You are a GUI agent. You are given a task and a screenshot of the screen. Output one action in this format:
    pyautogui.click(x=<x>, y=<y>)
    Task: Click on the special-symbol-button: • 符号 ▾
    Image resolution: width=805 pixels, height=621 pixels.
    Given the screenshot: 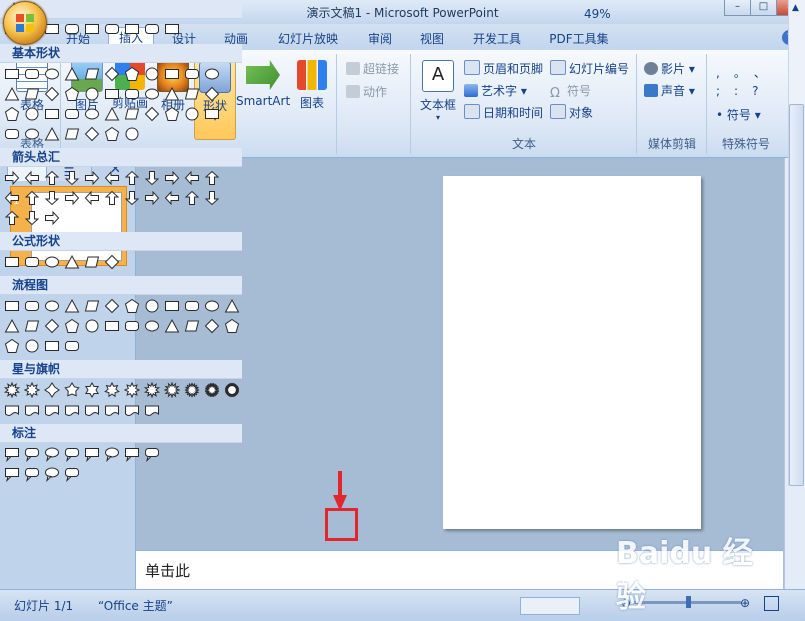 What is the action you would take?
    pyautogui.click(x=738, y=114)
    